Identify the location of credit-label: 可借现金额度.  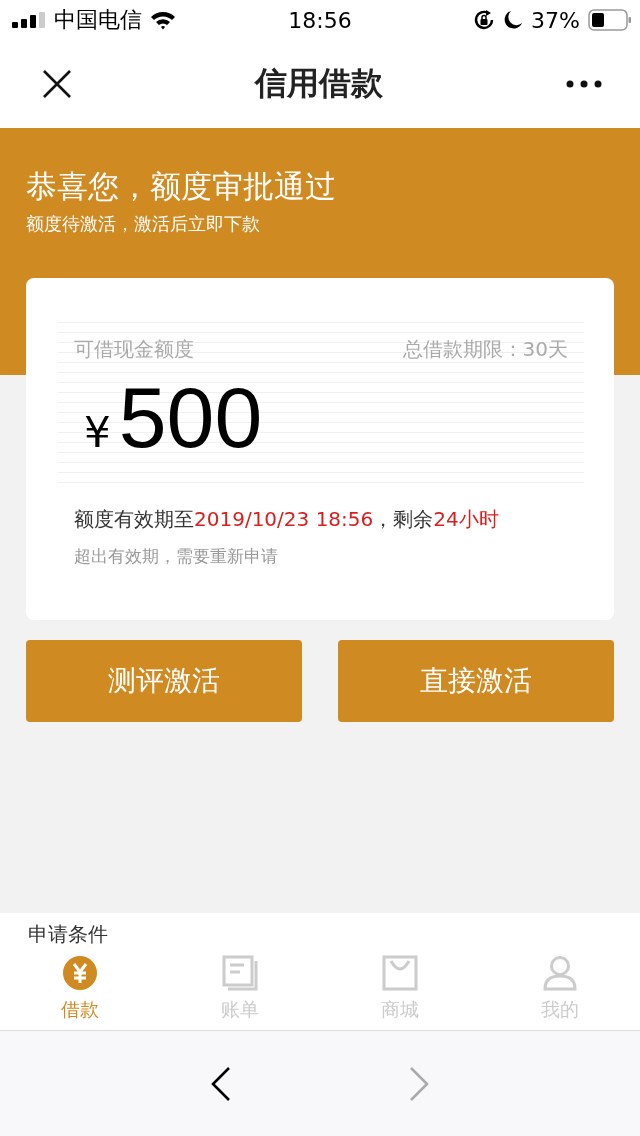
(134, 349).